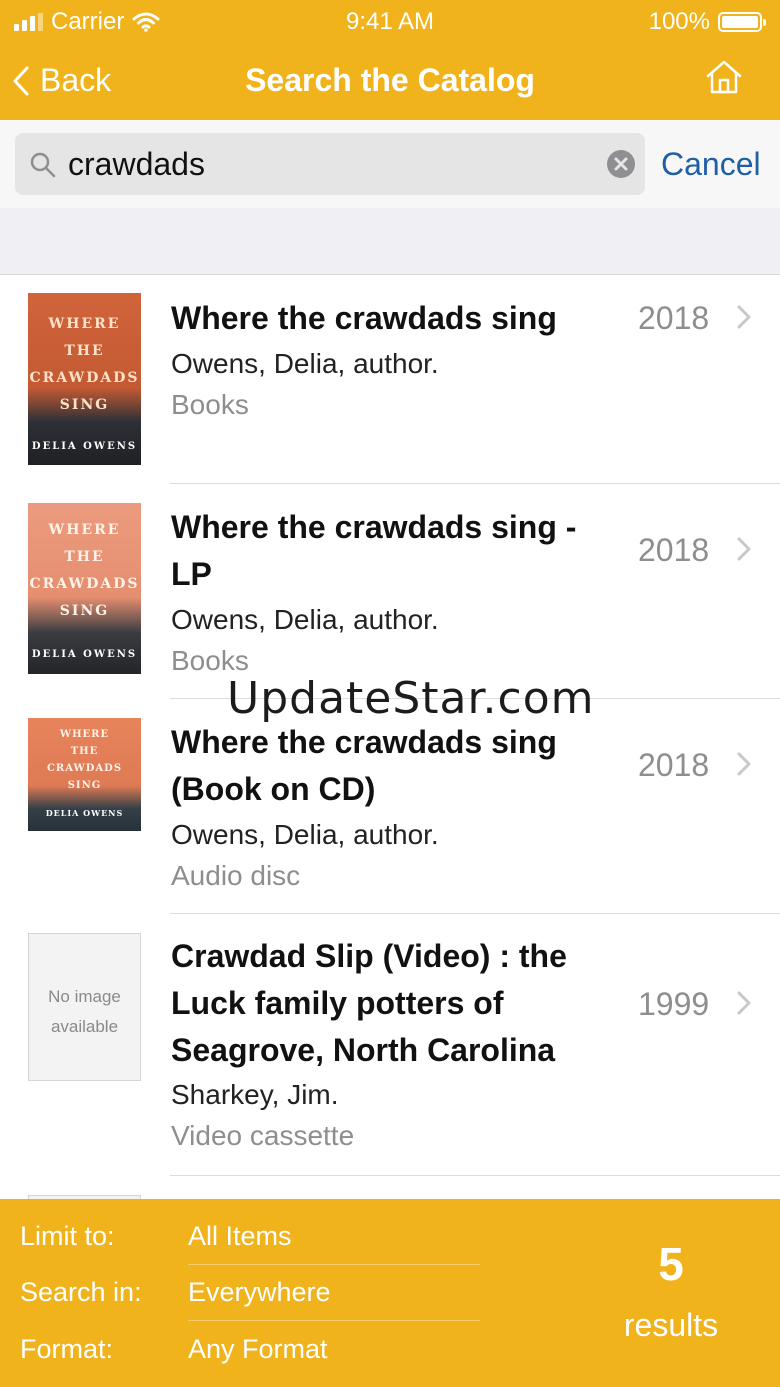 The image size is (780, 1387). I want to click on back-label: Back, so click(76, 80).